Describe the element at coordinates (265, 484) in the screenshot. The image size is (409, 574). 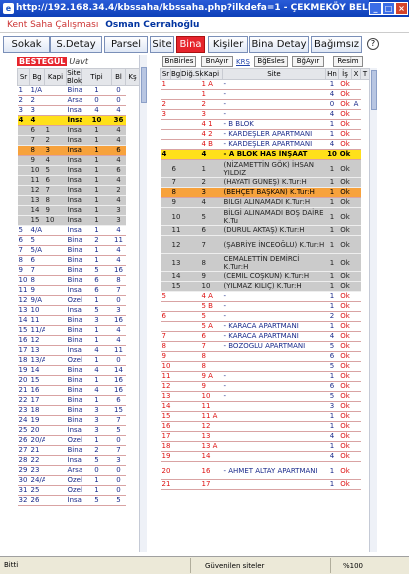
I see `table-row: 21 17 1 Ok` at that location.